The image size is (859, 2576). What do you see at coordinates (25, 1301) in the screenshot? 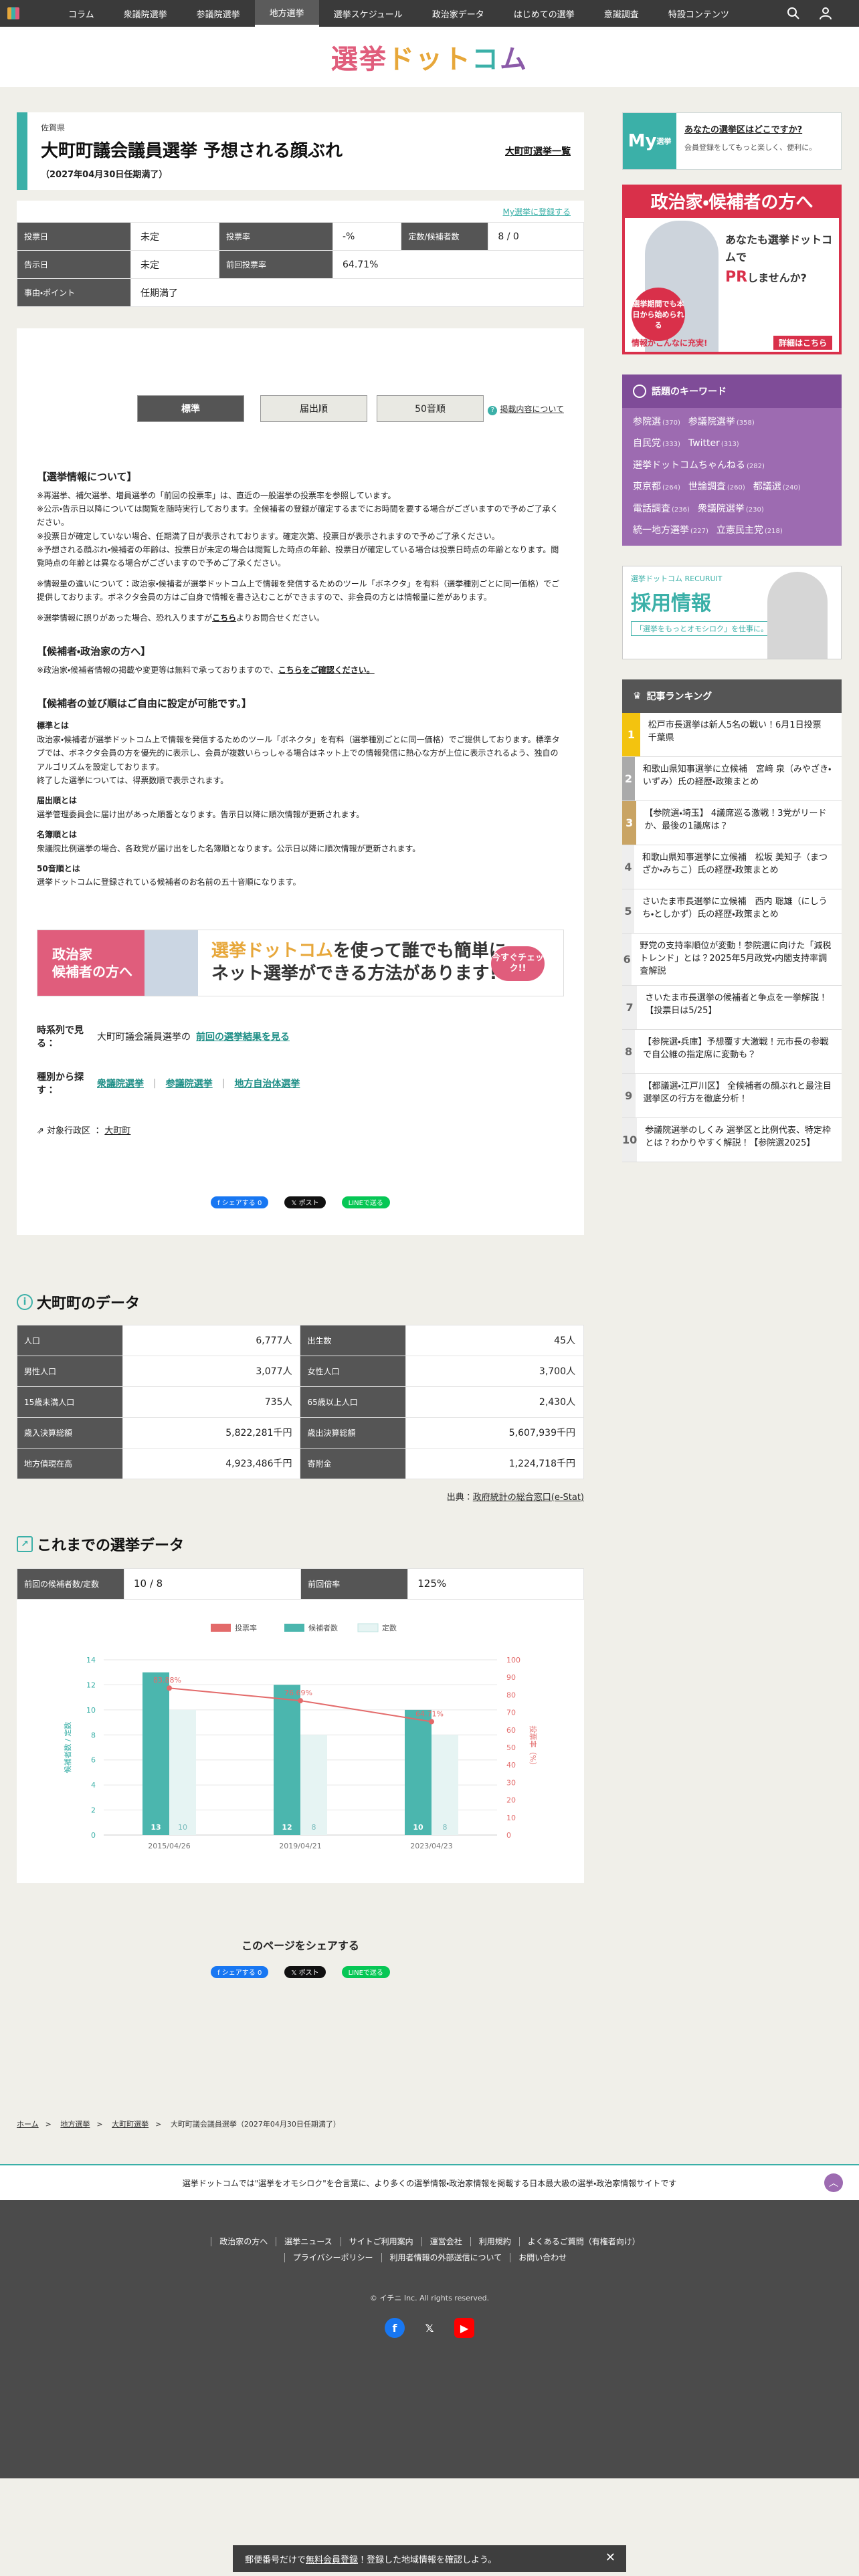
I see `info-icon: i` at bounding box center [25, 1301].